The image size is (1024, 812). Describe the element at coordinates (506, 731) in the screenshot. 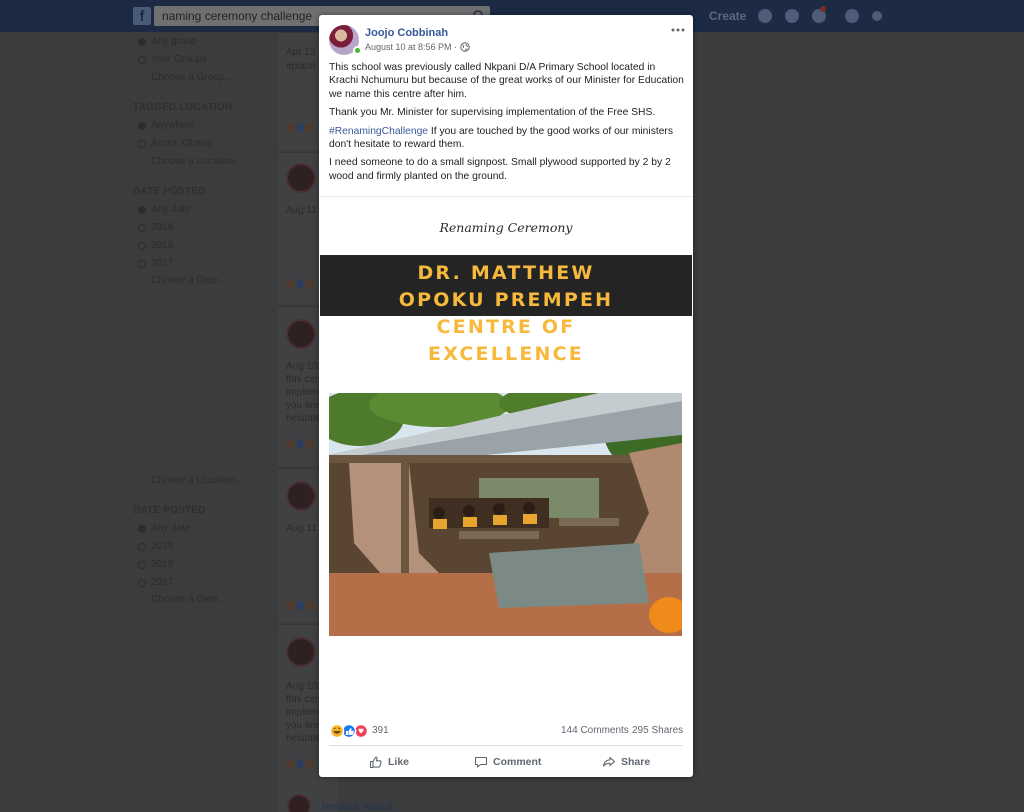

I see `engagement-stats: 391 144 Comments 295 Shares` at that location.